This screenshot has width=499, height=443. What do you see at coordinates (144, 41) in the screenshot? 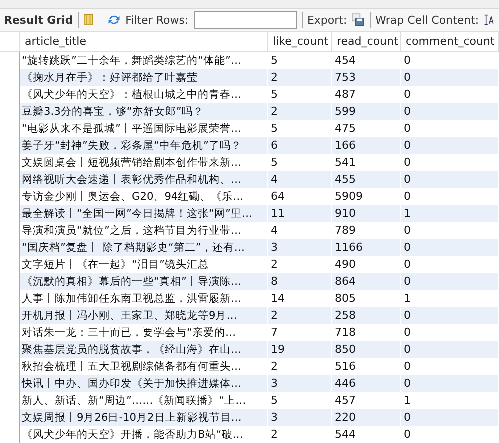
I see `column-header: article_title` at bounding box center [144, 41].